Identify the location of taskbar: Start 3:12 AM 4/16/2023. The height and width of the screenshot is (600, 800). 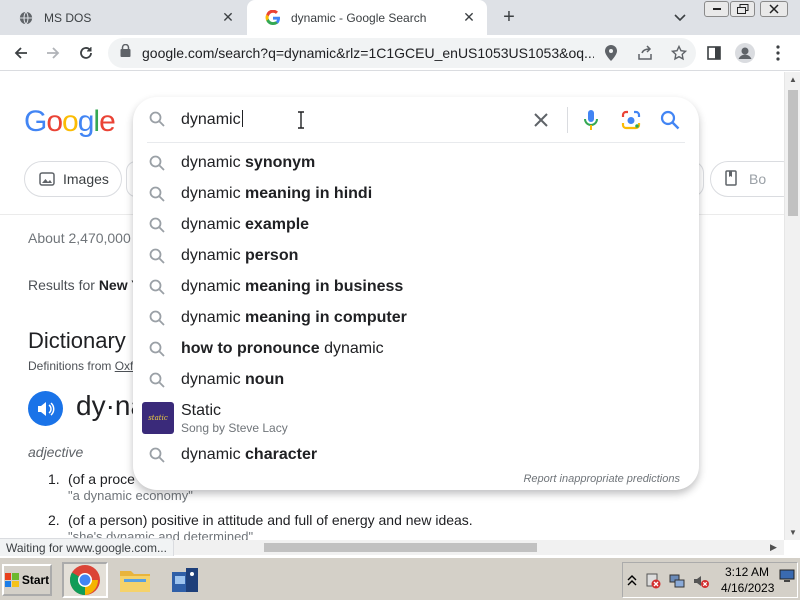
(400, 578).